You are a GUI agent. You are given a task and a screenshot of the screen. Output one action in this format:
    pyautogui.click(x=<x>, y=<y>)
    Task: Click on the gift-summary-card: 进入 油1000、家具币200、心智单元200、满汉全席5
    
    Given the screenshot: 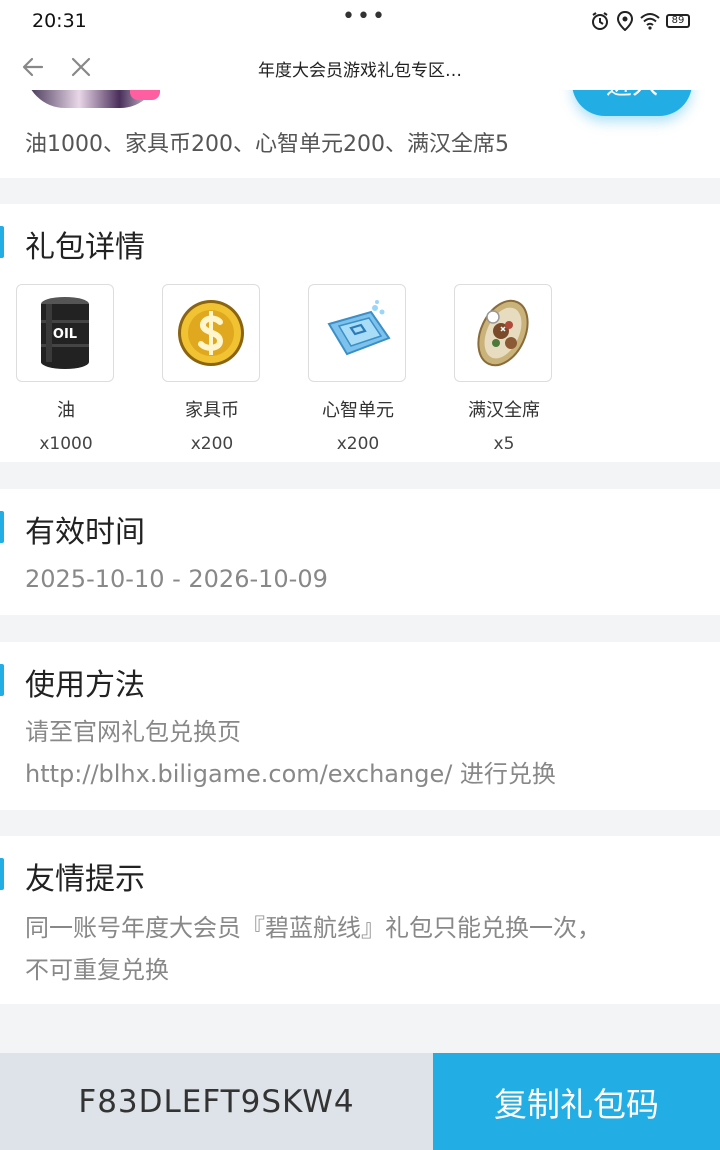 What is the action you would take?
    pyautogui.click(x=360, y=134)
    